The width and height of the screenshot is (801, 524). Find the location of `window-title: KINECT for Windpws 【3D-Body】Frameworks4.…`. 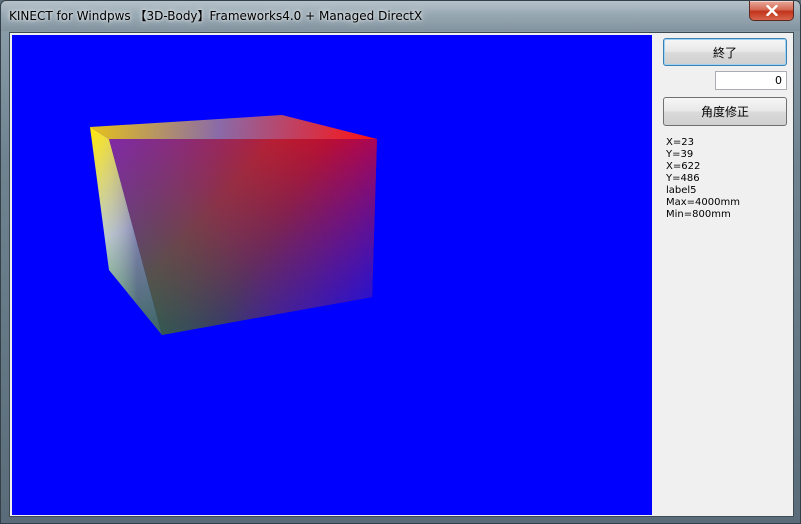

window-title: KINECT for Windpws 【3D-Body】Frameworks4.… is located at coordinates (216, 16).